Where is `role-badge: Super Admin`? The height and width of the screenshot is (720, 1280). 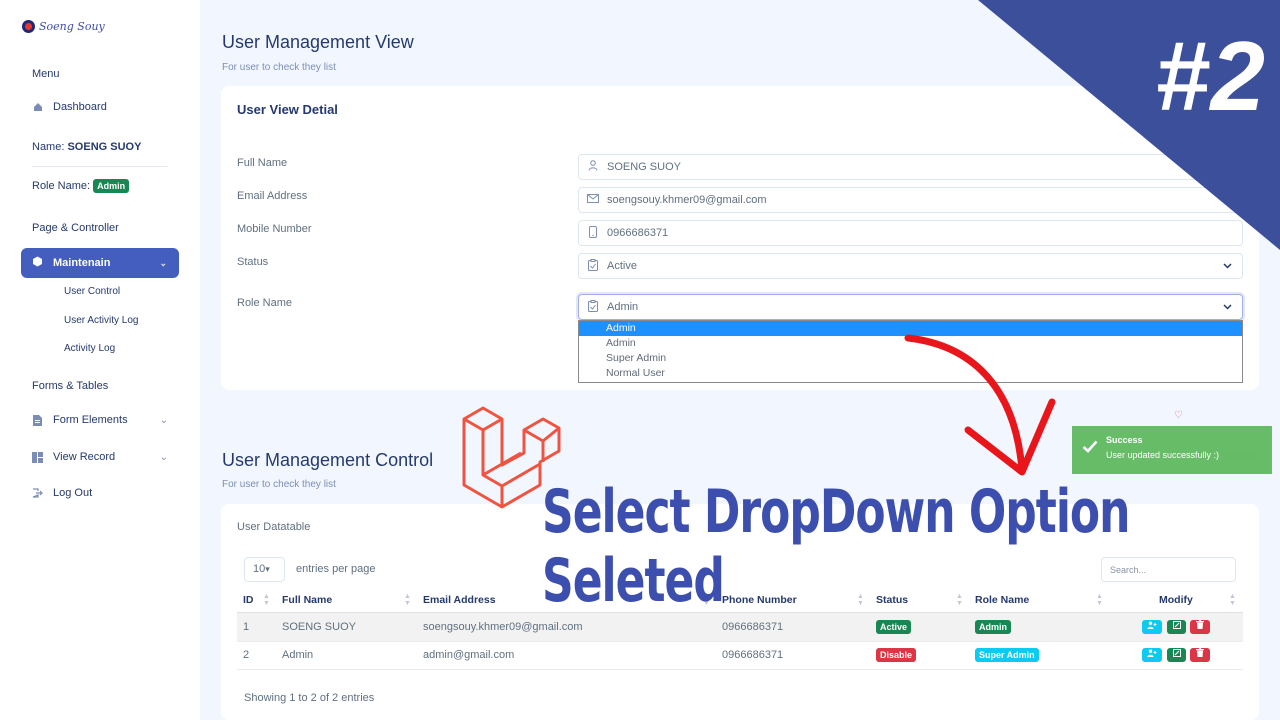
role-badge: Super Admin is located at coordinates (1007, 655).